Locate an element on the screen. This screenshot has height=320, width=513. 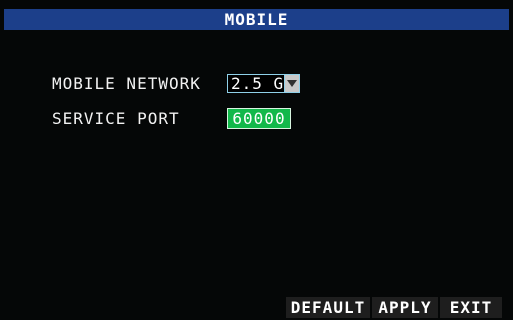
service-port-field: 60000 is located at coordinates (259, 118).